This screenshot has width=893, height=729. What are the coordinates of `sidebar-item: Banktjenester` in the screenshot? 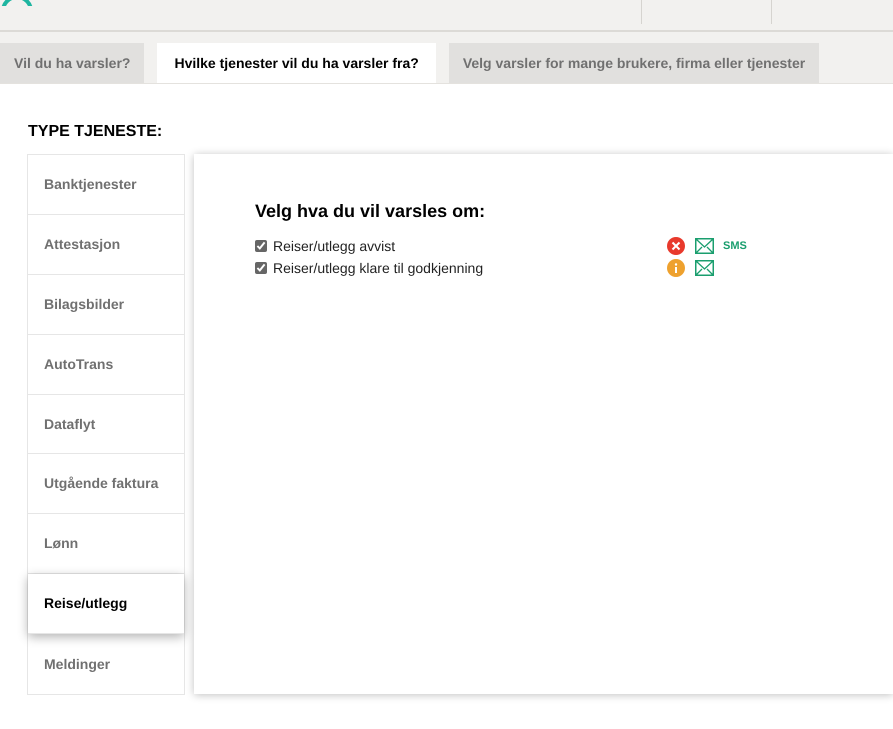 It's located at (106, 185).